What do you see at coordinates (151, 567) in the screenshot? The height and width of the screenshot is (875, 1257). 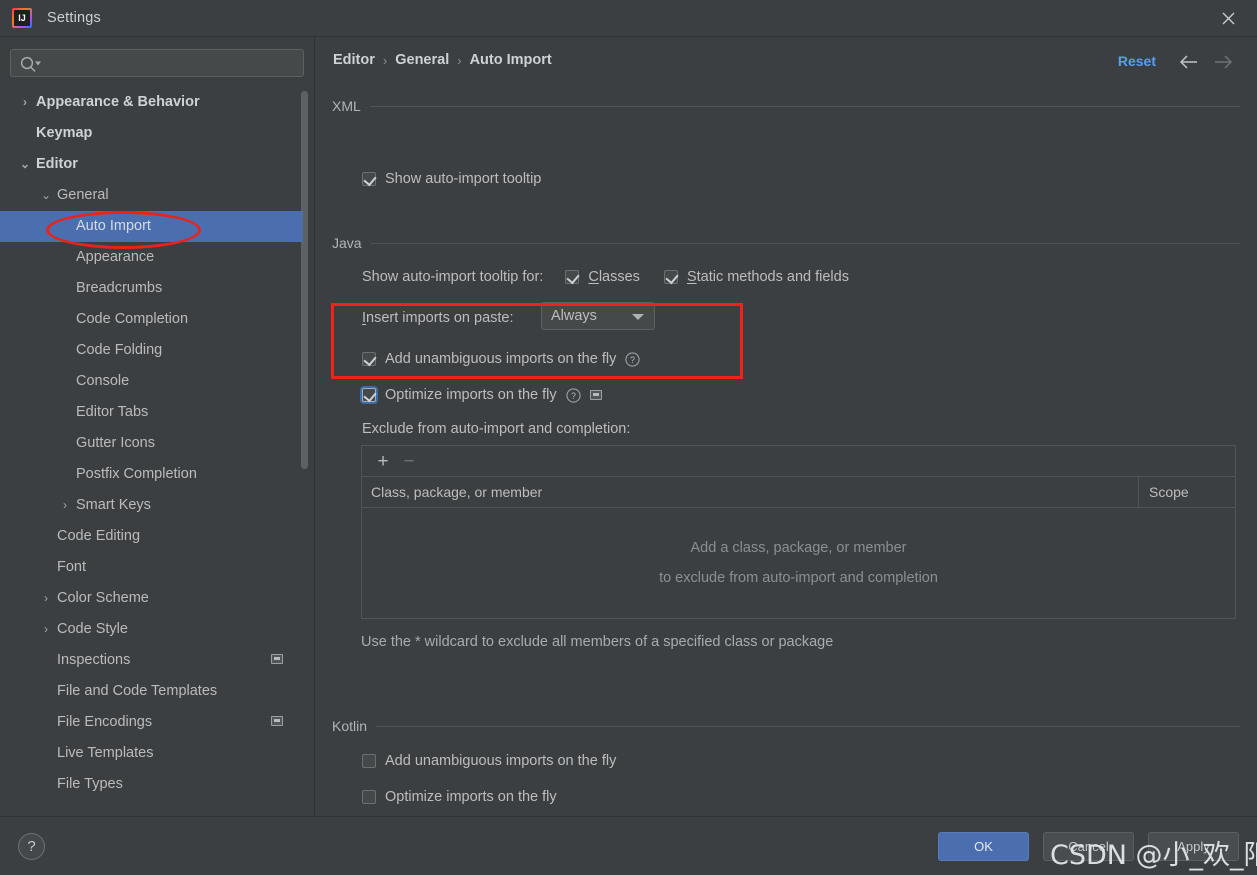 I see `sidebar-item-font: Font` at bounding box center [151, 567].